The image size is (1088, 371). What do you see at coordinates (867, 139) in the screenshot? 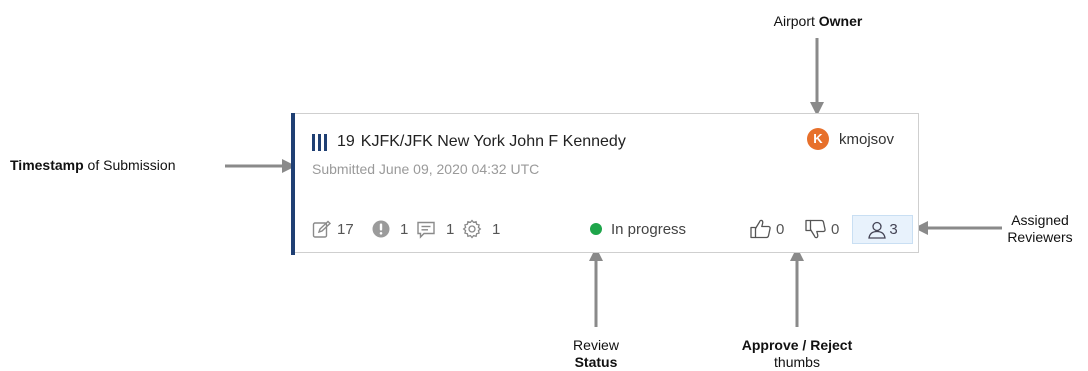
I see `owner-username: kmojsov` at bounding box center [867, 139].